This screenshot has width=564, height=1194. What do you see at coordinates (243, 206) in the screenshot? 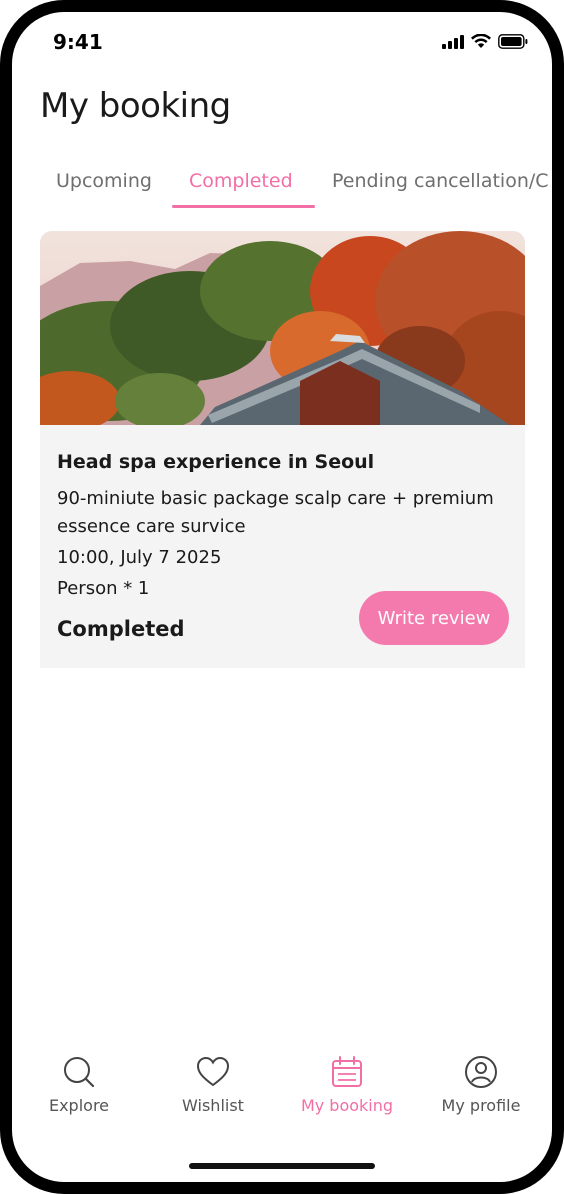
I see `active-tab-indicator` at bounding box center [243, 206].